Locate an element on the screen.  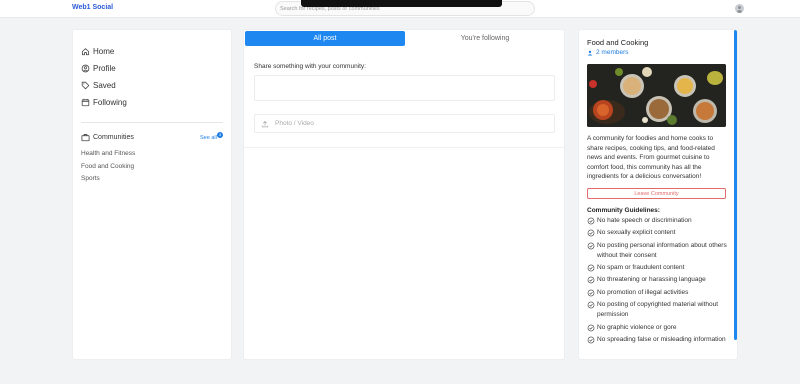
guideline-item: No graphic violence or gore is located at coordinates (658, 328).